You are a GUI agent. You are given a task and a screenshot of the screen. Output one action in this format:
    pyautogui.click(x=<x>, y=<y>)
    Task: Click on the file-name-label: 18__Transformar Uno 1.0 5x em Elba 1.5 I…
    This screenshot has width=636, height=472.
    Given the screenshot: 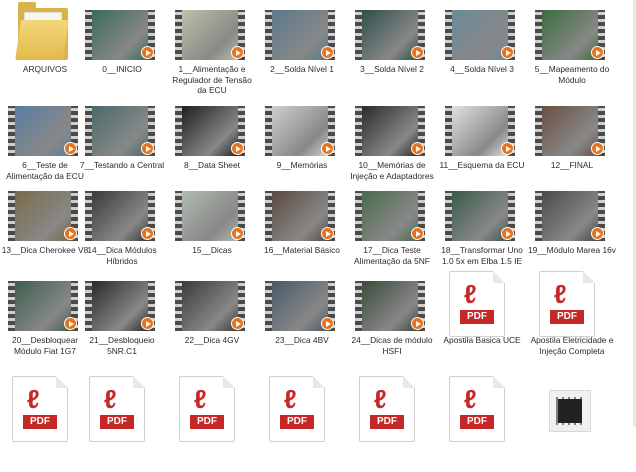 What is the action you would take?
    pyautogui.click(x=482, y=255)
    